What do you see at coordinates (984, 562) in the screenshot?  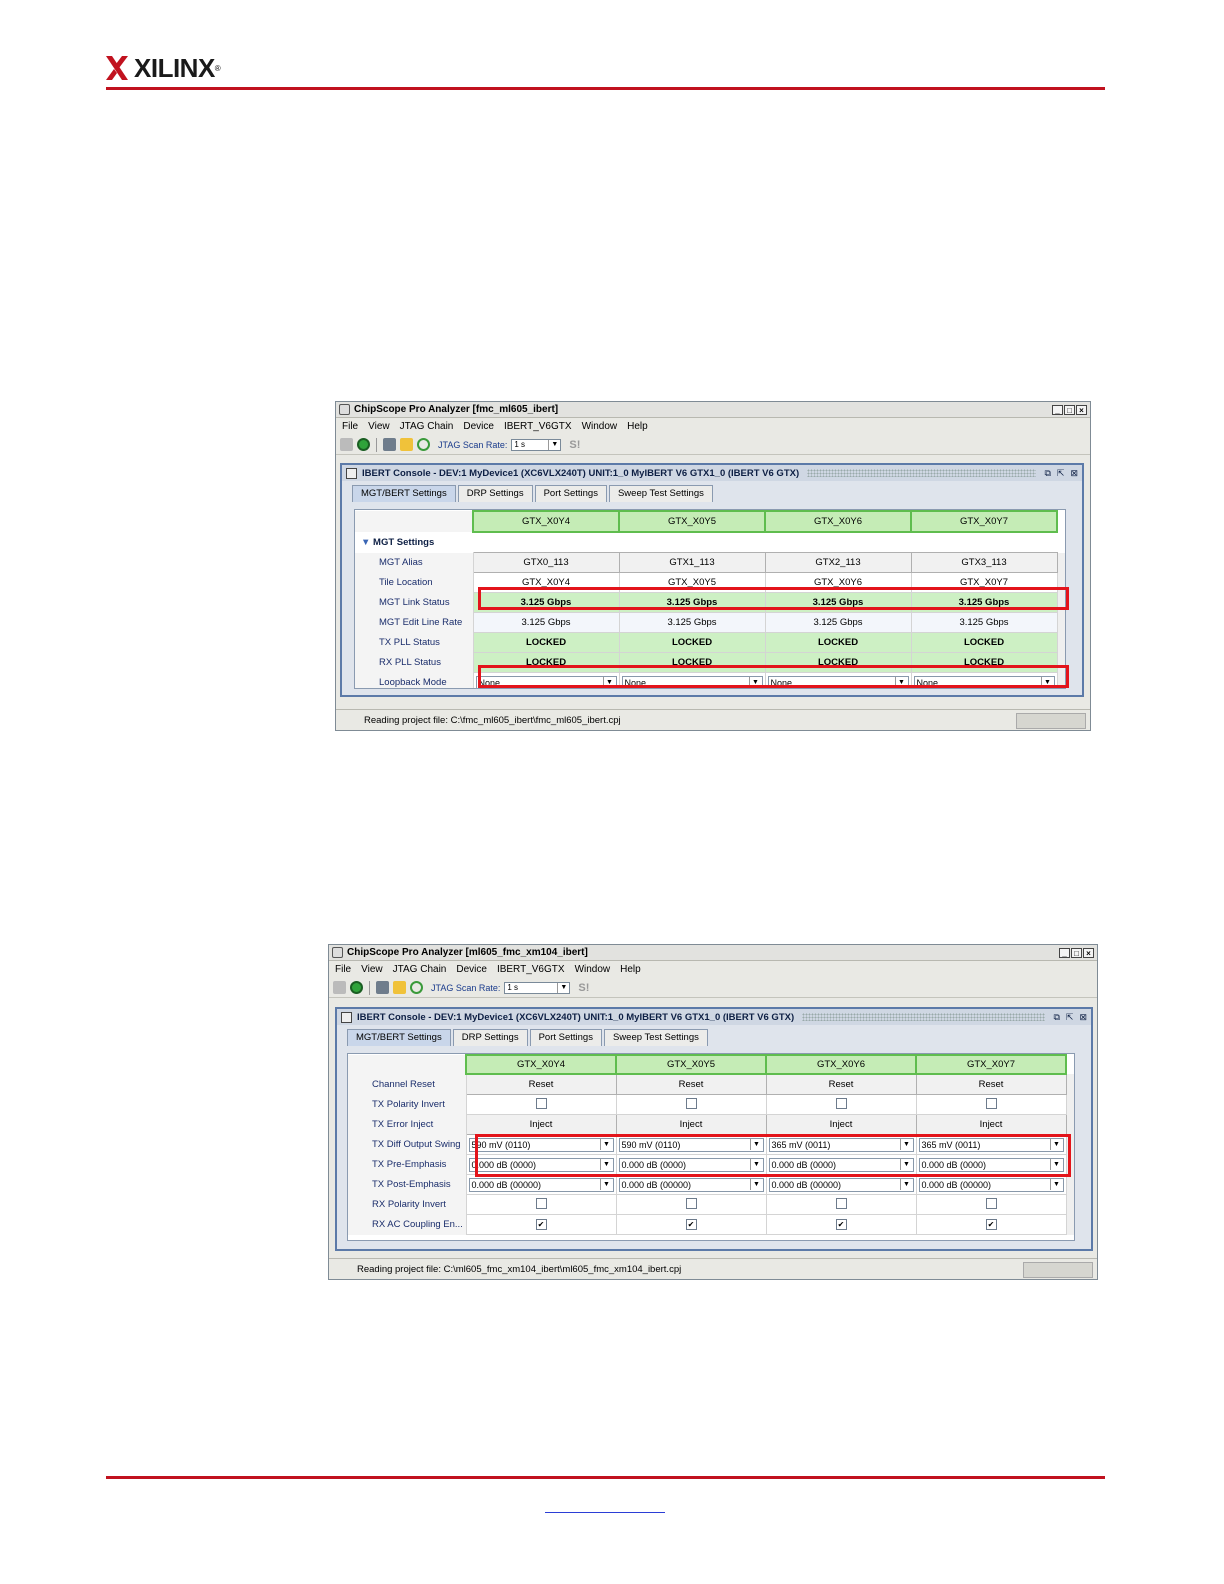 I see `cell-button: GTX3_113` at bounding box center [984, 562].